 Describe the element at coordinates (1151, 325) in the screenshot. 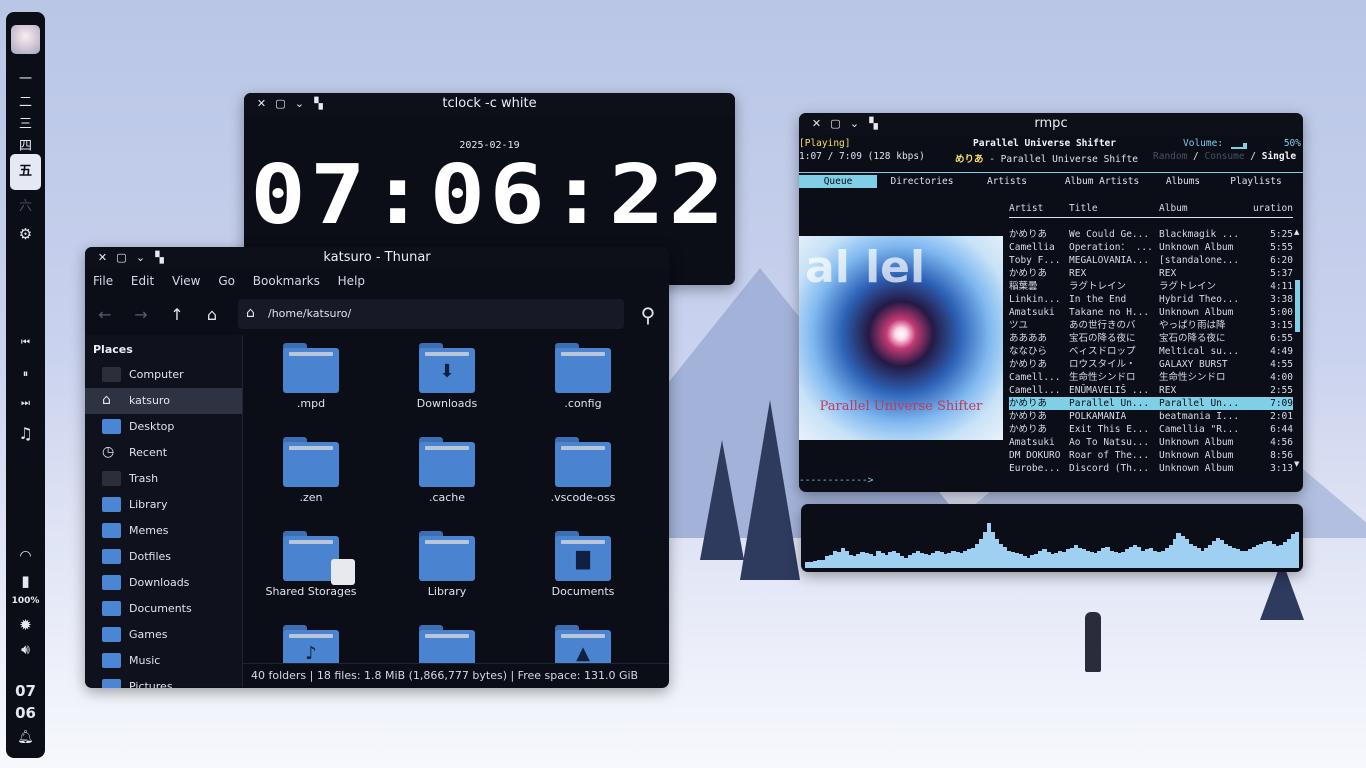

I see `queue-row: ツユ あの世行きのバ やっぱり雨は降 3:15` at that location.